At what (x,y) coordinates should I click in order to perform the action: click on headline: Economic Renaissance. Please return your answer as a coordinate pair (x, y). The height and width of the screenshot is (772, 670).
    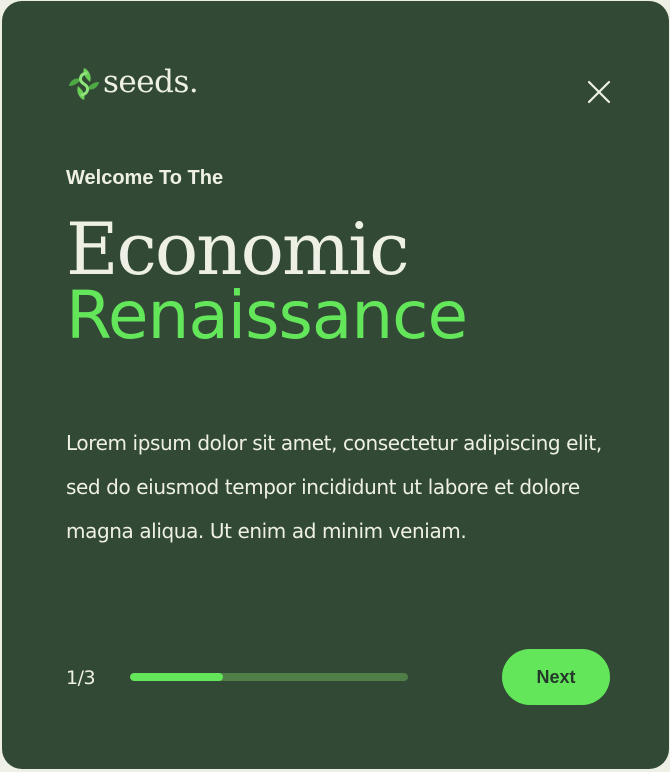
    Looking at the image, I should click on (267, 283).